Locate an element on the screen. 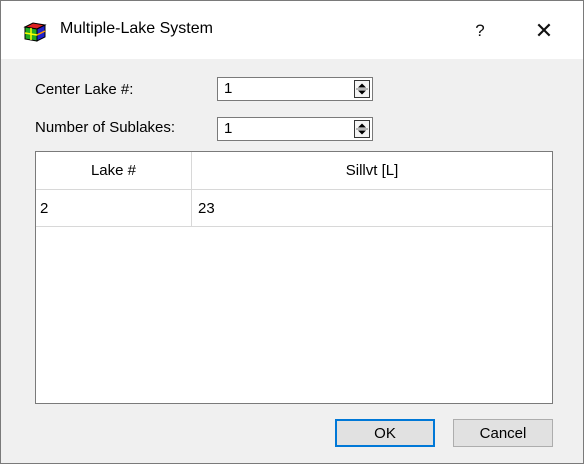 This screenshot has width=584, height=464. center-lake-spinbox: 1 is located at coordinates (295, 89).